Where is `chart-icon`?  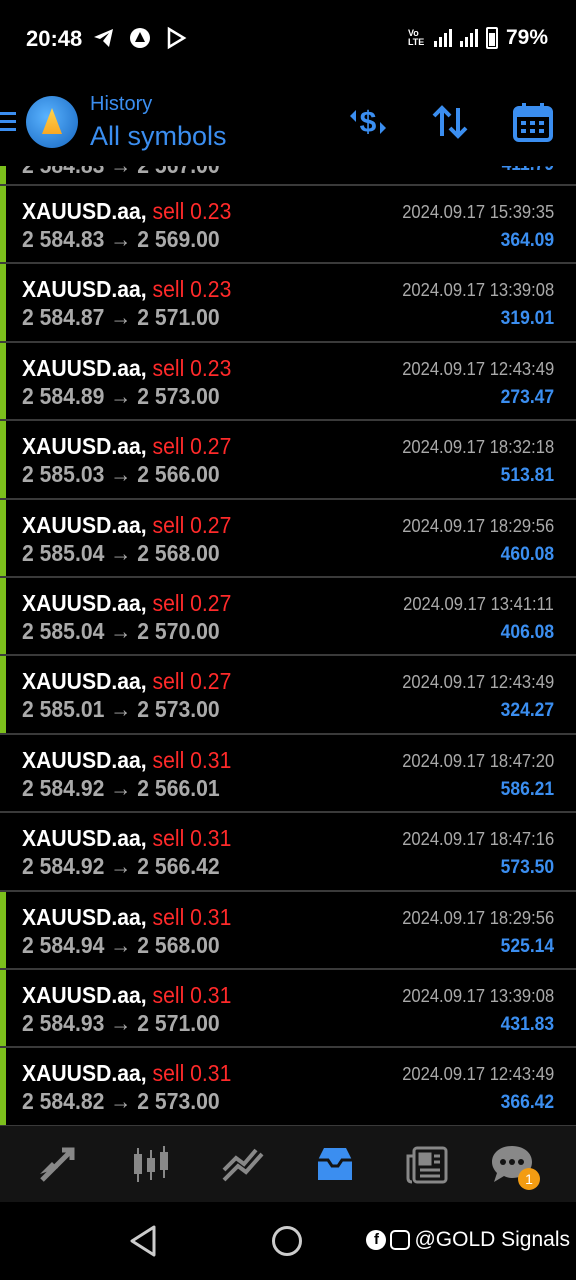 chart-icon is located at coordinates (151, 1165).